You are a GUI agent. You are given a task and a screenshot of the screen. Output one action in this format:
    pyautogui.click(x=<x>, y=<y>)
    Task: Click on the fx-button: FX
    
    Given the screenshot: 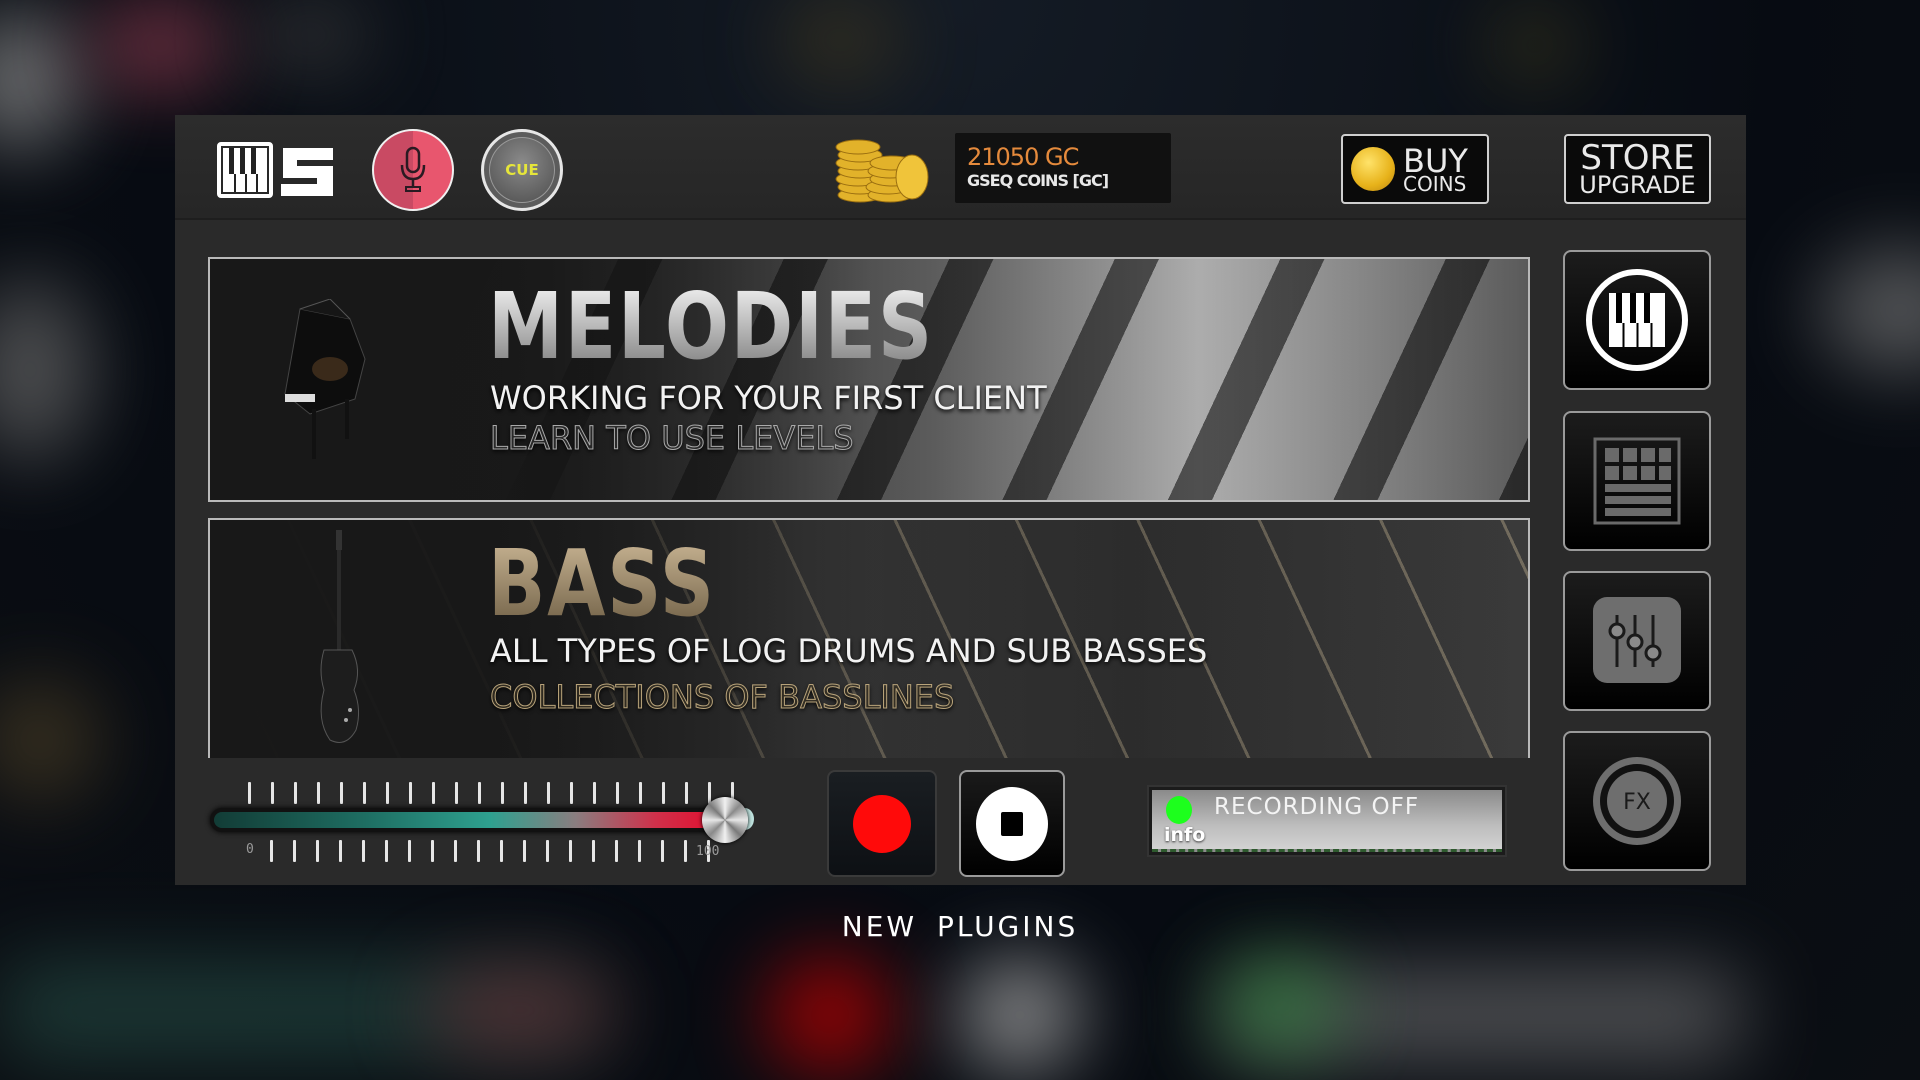 What is the action you would take?
    pyautogui.click(x=1637, y=801)
    